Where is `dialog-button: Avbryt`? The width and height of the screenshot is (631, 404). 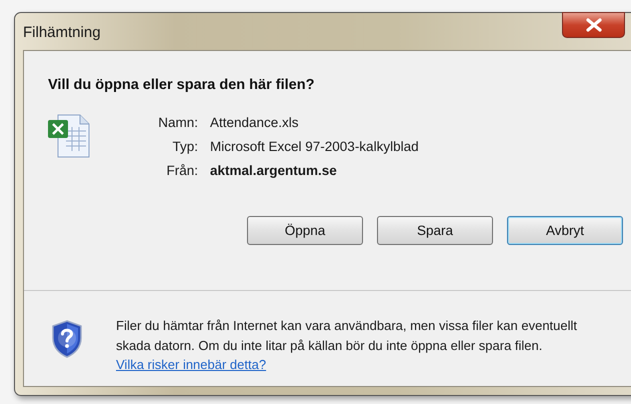
dialog-button: Avbryt is located at coordinates (565, 230).